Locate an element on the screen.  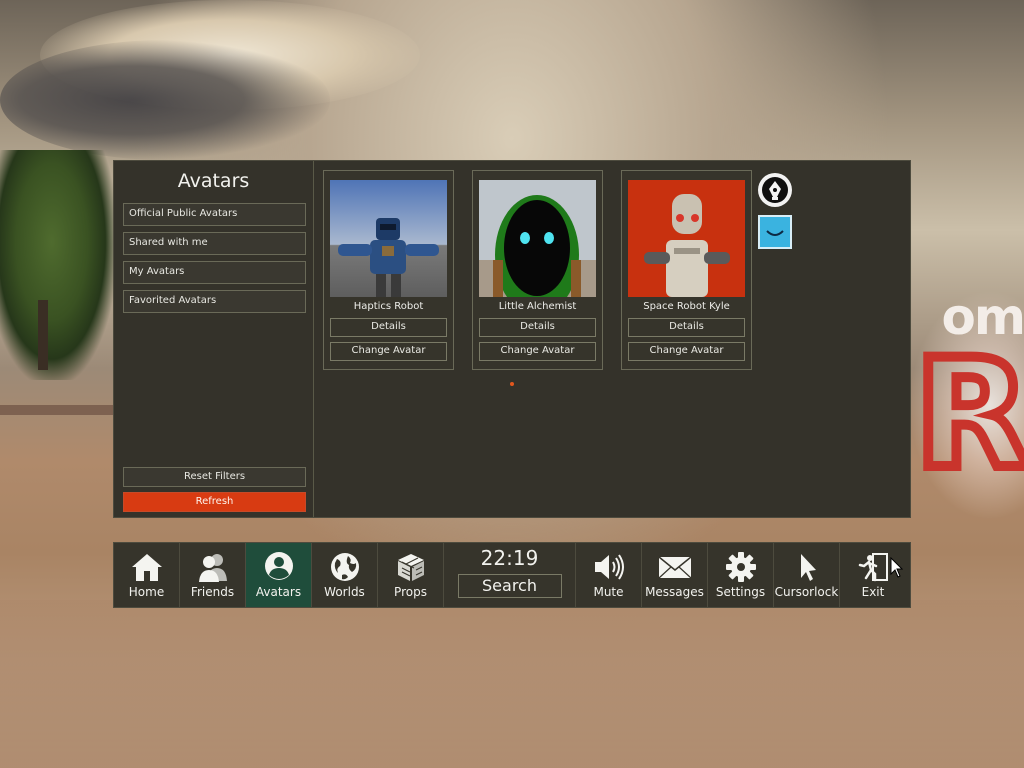
sky-cloud-light is located at coordinates (230, 55).